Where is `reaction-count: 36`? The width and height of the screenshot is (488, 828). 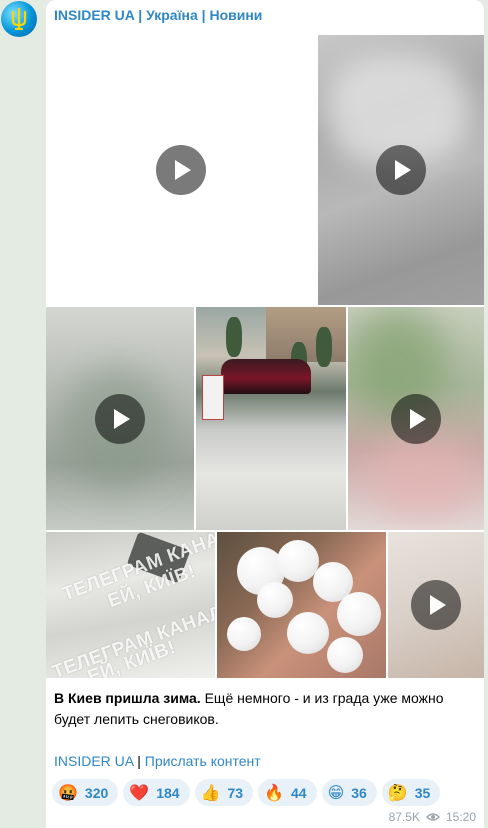
reaction-count: 36 is located at coordinates (359, 792).